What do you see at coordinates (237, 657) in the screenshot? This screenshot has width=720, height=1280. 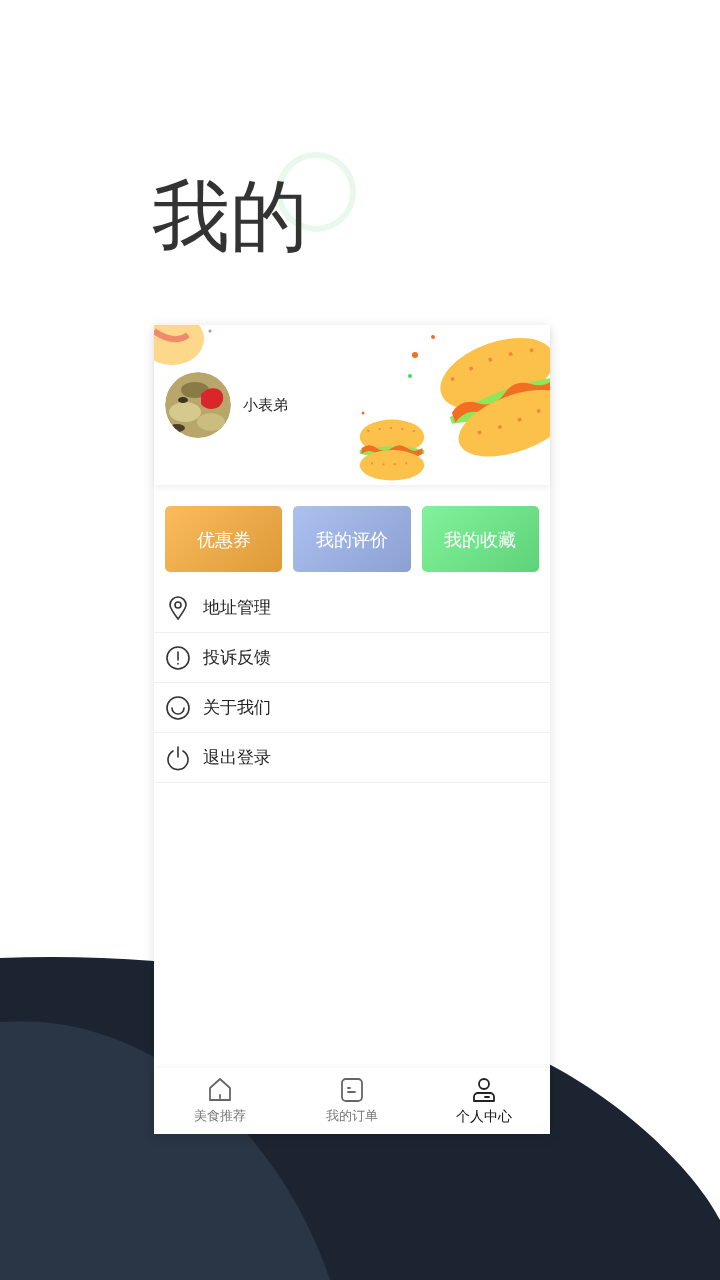 I see `menu-label: 投诉反馈` at bounding box center [237, 657].